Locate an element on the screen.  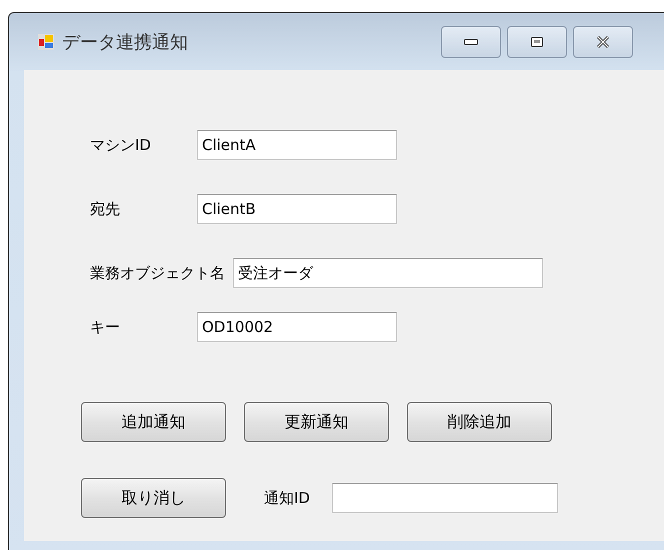
app-icon is located at coordinates (46, 42).